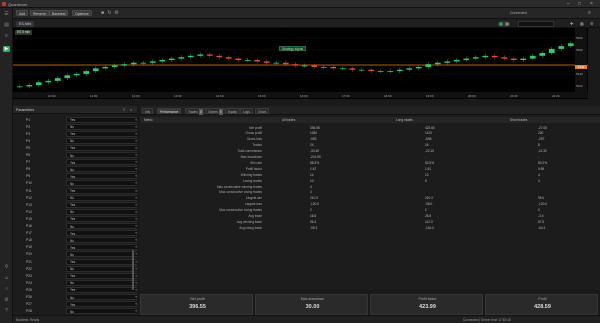  I want to click on save-icon: ■, so click(102, 13).